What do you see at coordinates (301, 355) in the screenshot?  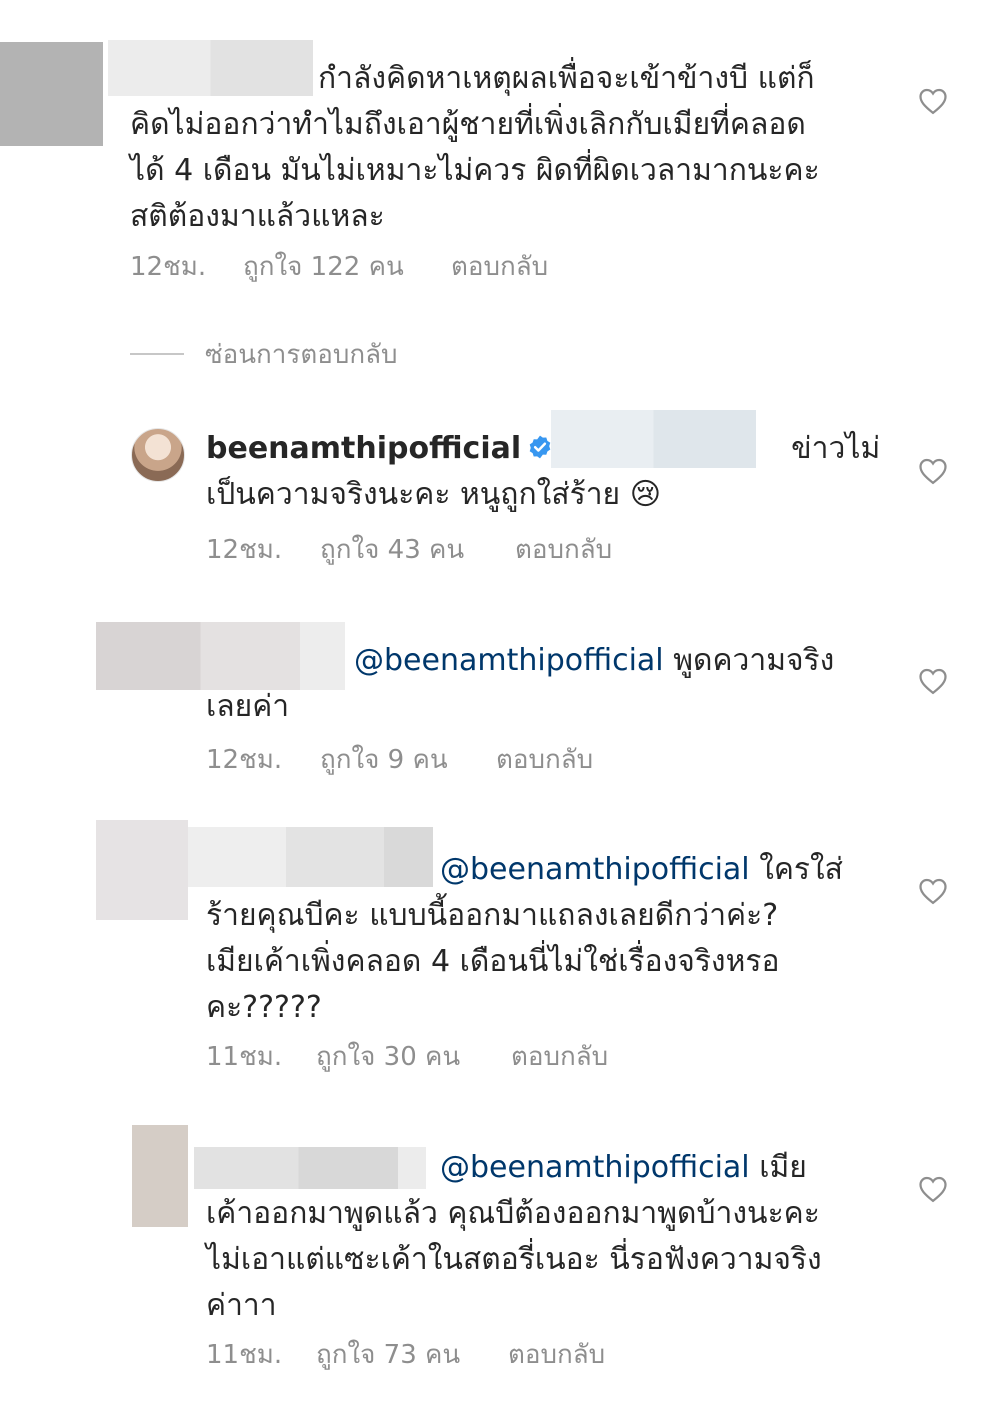 I see `hide-replies-button: ซ่อนการตอบกลับ` at bounding box center [301, 355].